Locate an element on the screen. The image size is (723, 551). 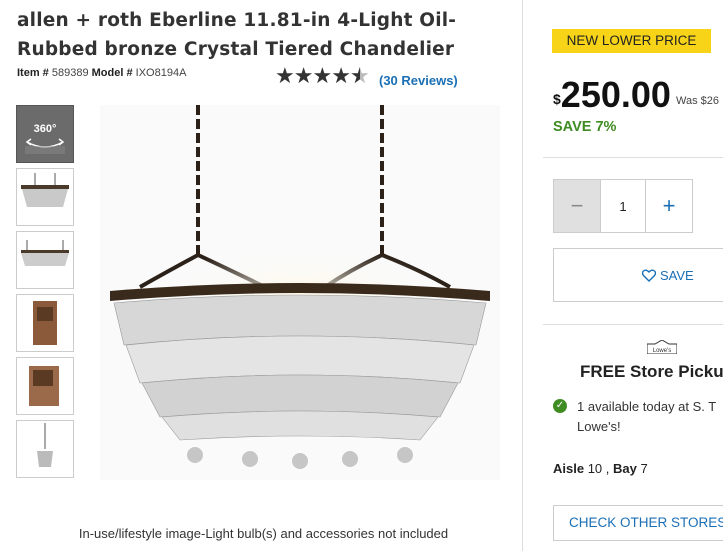
price-badge: NEW LOWER PRICE is located at coordinates (631, 41).